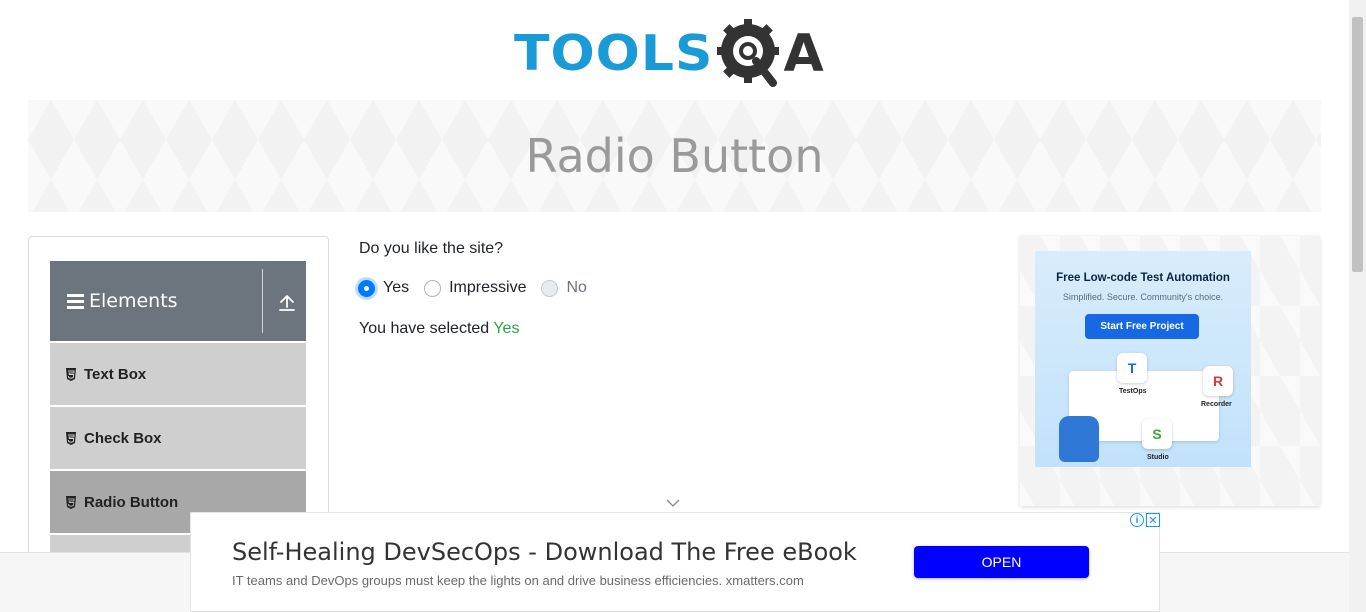 The width and height of the screenshot is (1366, 612). Describe the element at coordinates (75, 301) in the screenshot. I see `hamburger-icon` at that location.